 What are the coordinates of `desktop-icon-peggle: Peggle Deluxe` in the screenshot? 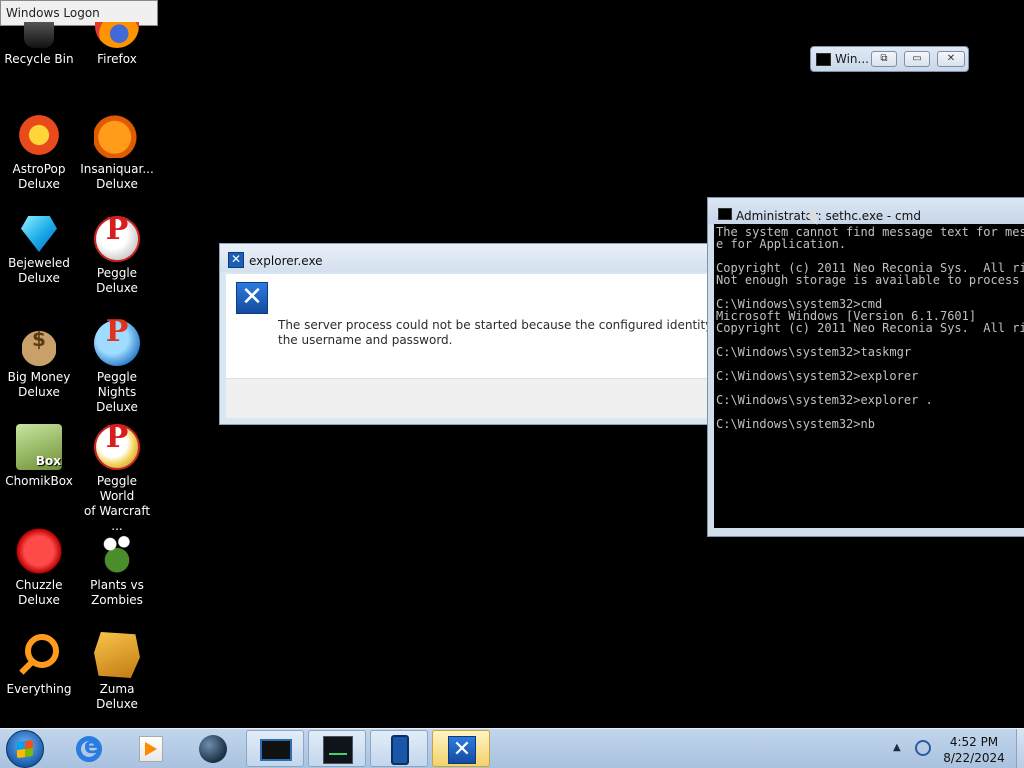 It's located at (117, 256).